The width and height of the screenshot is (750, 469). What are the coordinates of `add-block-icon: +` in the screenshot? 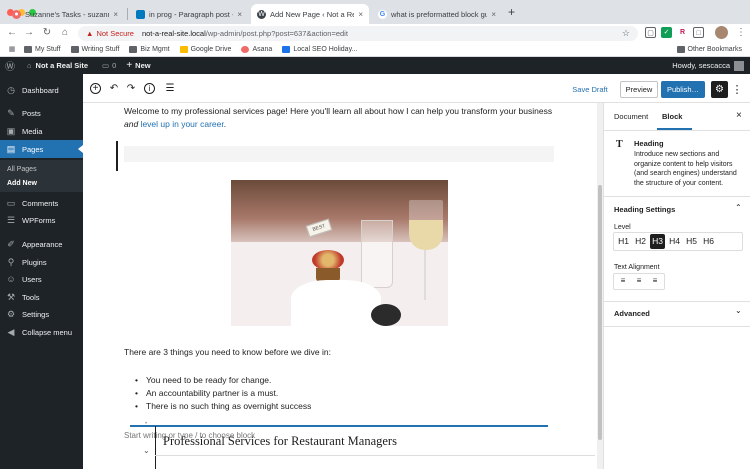 It's located at (95, 88).